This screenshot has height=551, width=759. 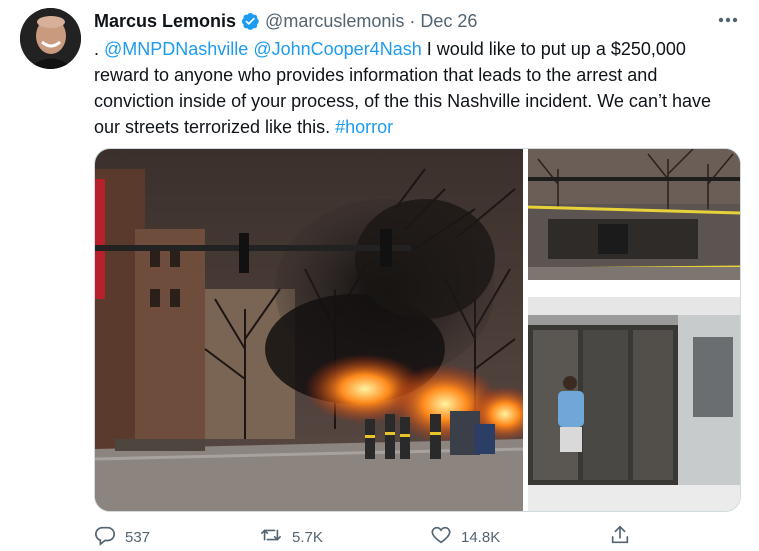 I want to click on avatar-image, so click(x=50, y=38).